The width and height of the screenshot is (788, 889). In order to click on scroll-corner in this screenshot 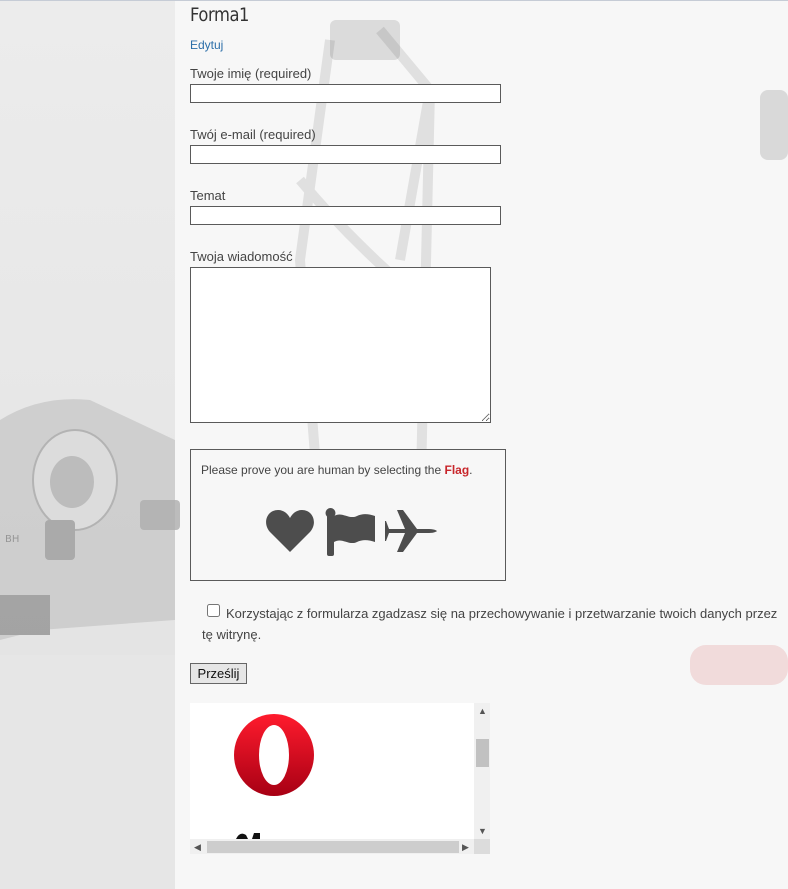, I will do `click(482, 846)`.